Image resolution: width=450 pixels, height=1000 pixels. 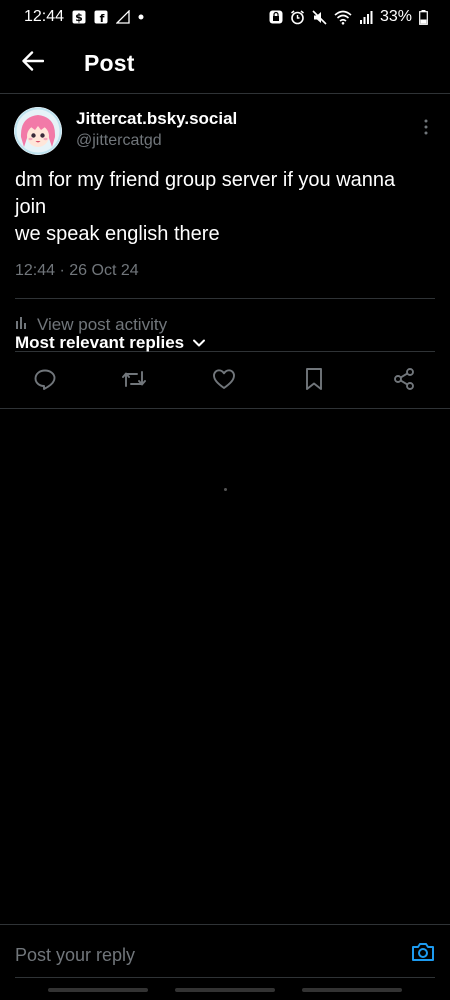 What do you see at coordinates (225, 489) in the screenshot?
I see `loading-indicator` at bounding box center [225, 489].